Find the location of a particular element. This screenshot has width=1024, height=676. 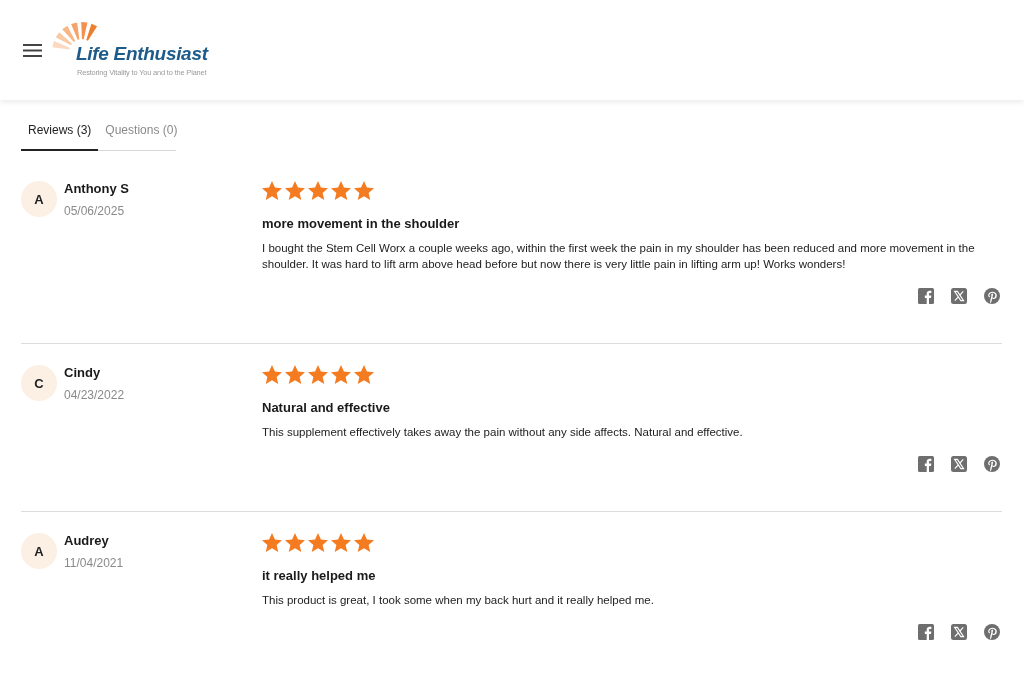

menu-icon is located at coordinates (32, 50).